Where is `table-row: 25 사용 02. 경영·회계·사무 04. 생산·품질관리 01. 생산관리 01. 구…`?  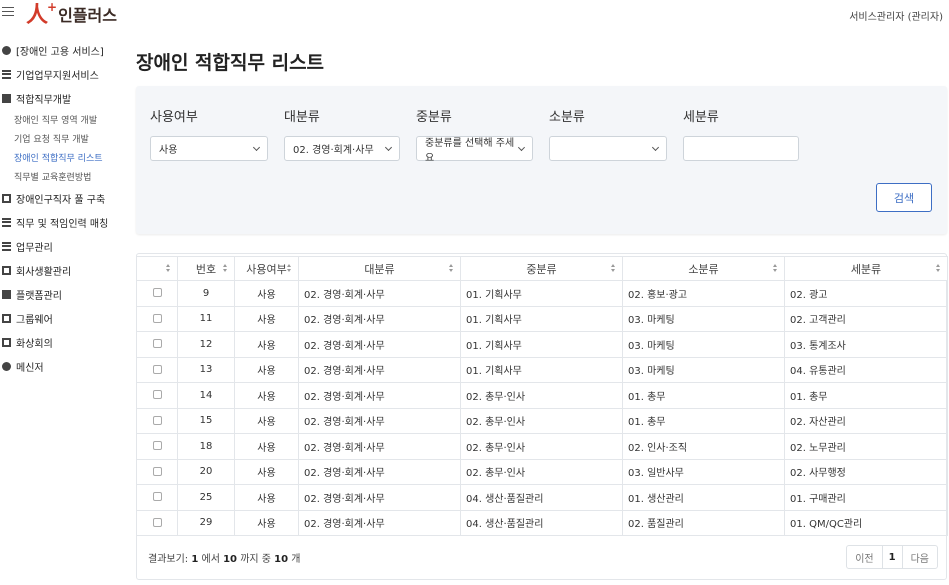
table-row: 25 사용 02. 경영·회계·사무 04. 생산·품질관리 01. 생산관리 01. 구… is located at coordinates (542, 497).